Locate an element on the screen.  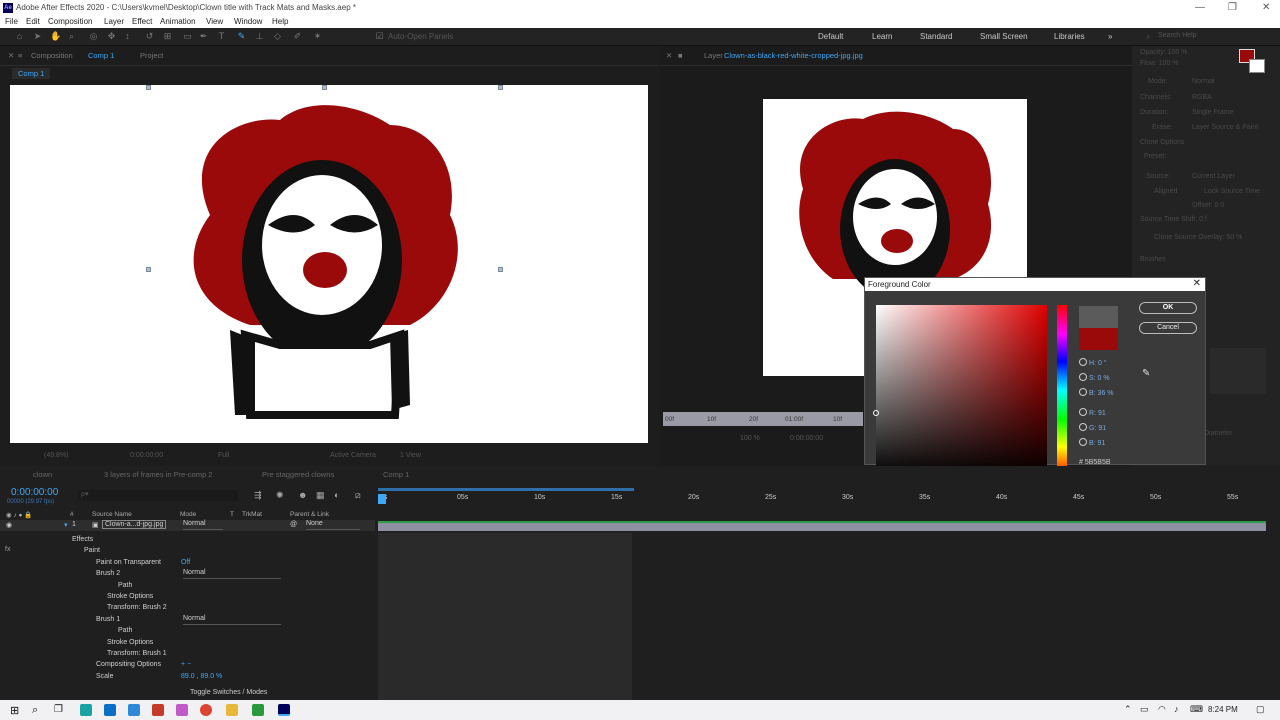
saturation-value: S: 0 % is located at coordinates (1099, 378).